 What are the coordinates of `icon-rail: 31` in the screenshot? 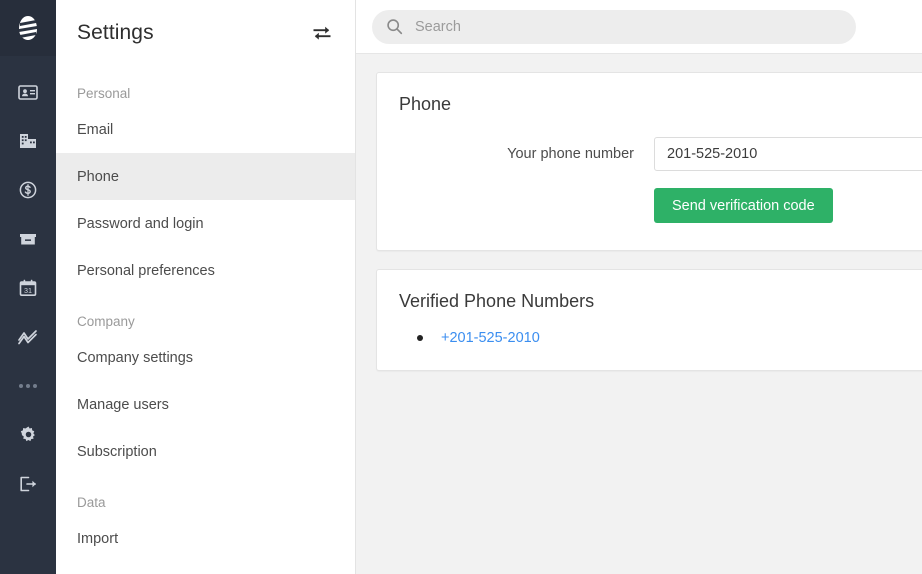 It's located at (28, 287).